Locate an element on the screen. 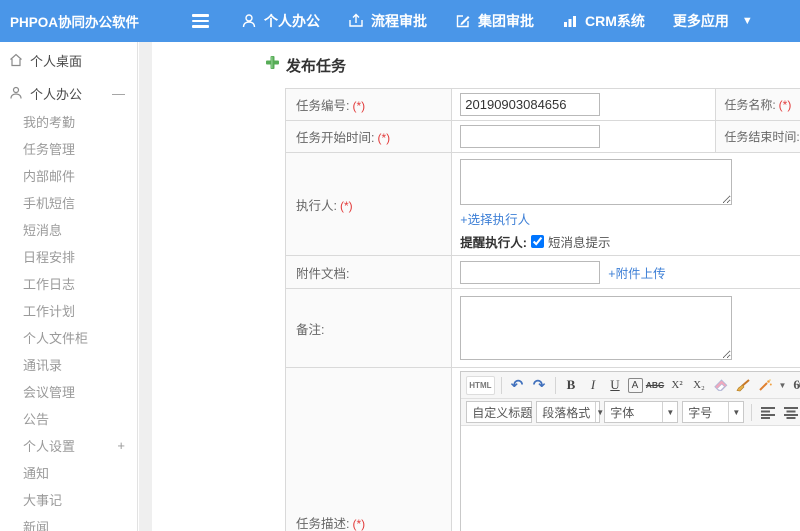 This screenshot has width=800, height=531. collapse-icon: — is located at coordinates (118, 93).